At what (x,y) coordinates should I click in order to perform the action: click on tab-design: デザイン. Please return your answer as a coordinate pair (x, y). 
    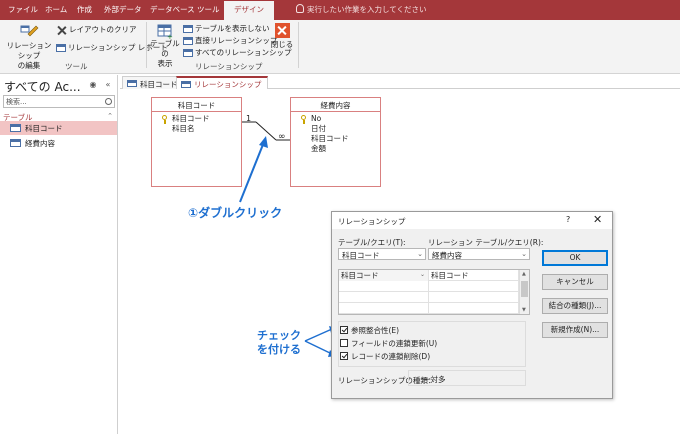
    Looking at the image, I should click on (249, 10).